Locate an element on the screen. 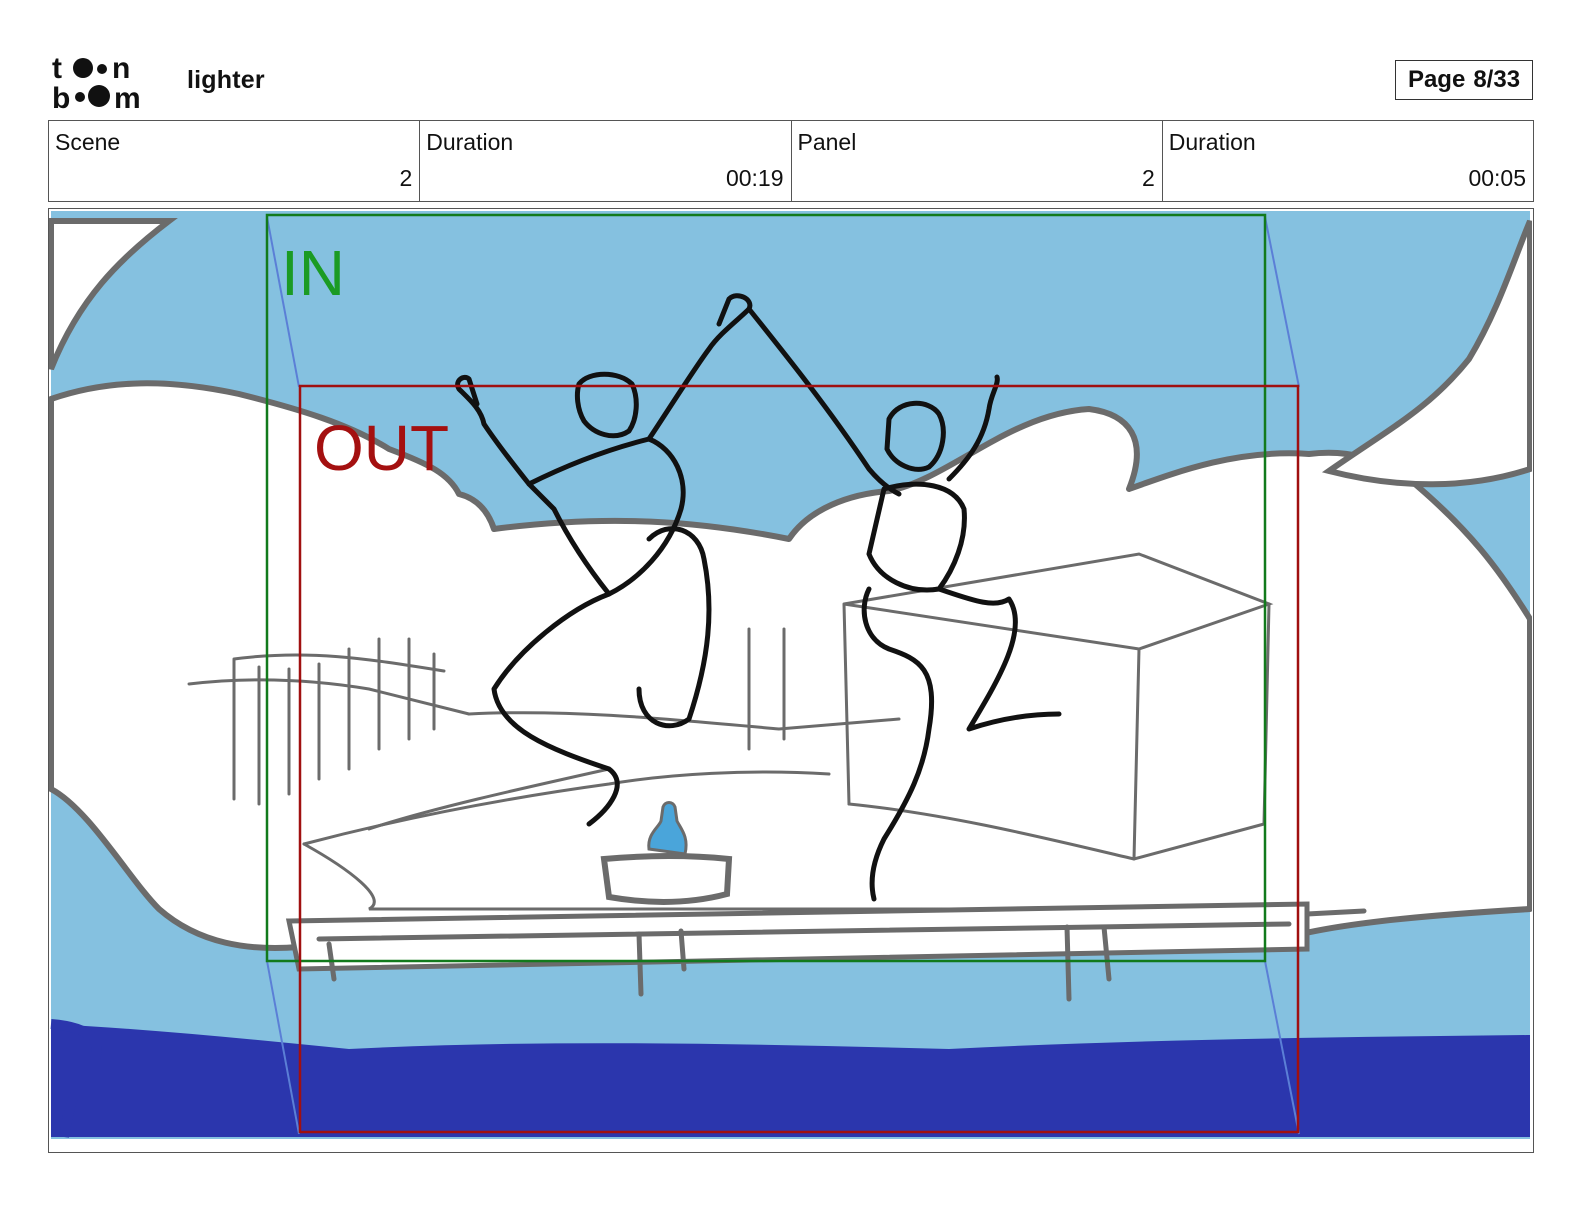 The width and height of the screenshot is (1584, 1224). page-value: 8/33 is located at coordinates (1497, 79).